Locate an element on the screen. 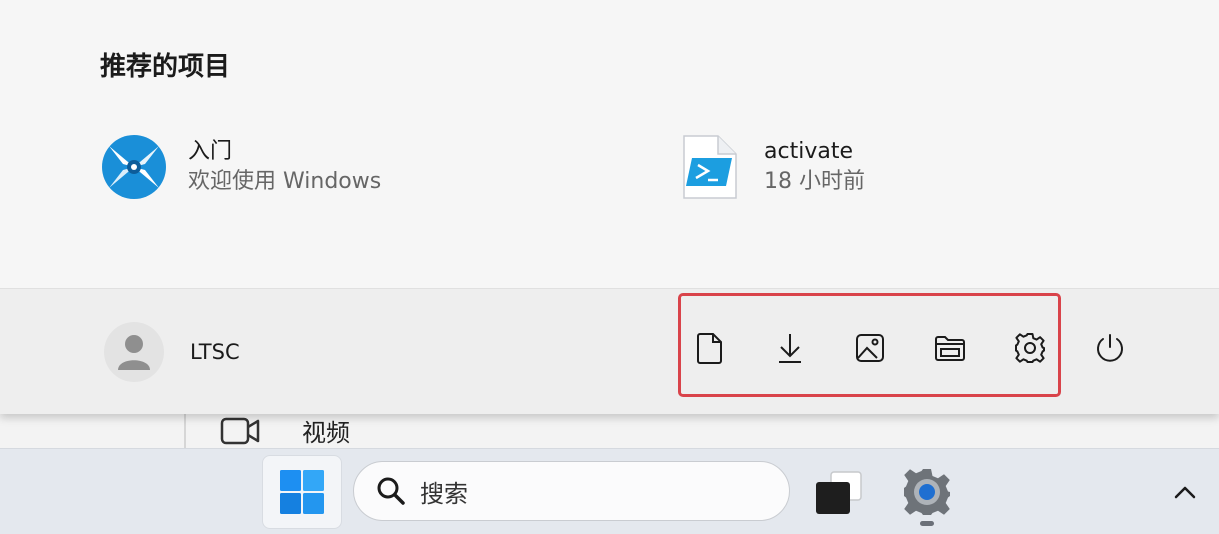 The height and width of the screenshot is (534, 1219). show-hidden-icons-button is located at coordinates (1185, 492).